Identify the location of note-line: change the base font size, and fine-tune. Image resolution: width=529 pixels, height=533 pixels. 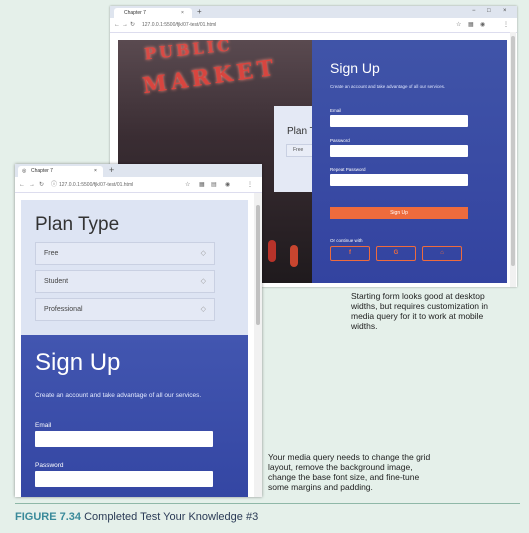
(344, 477).